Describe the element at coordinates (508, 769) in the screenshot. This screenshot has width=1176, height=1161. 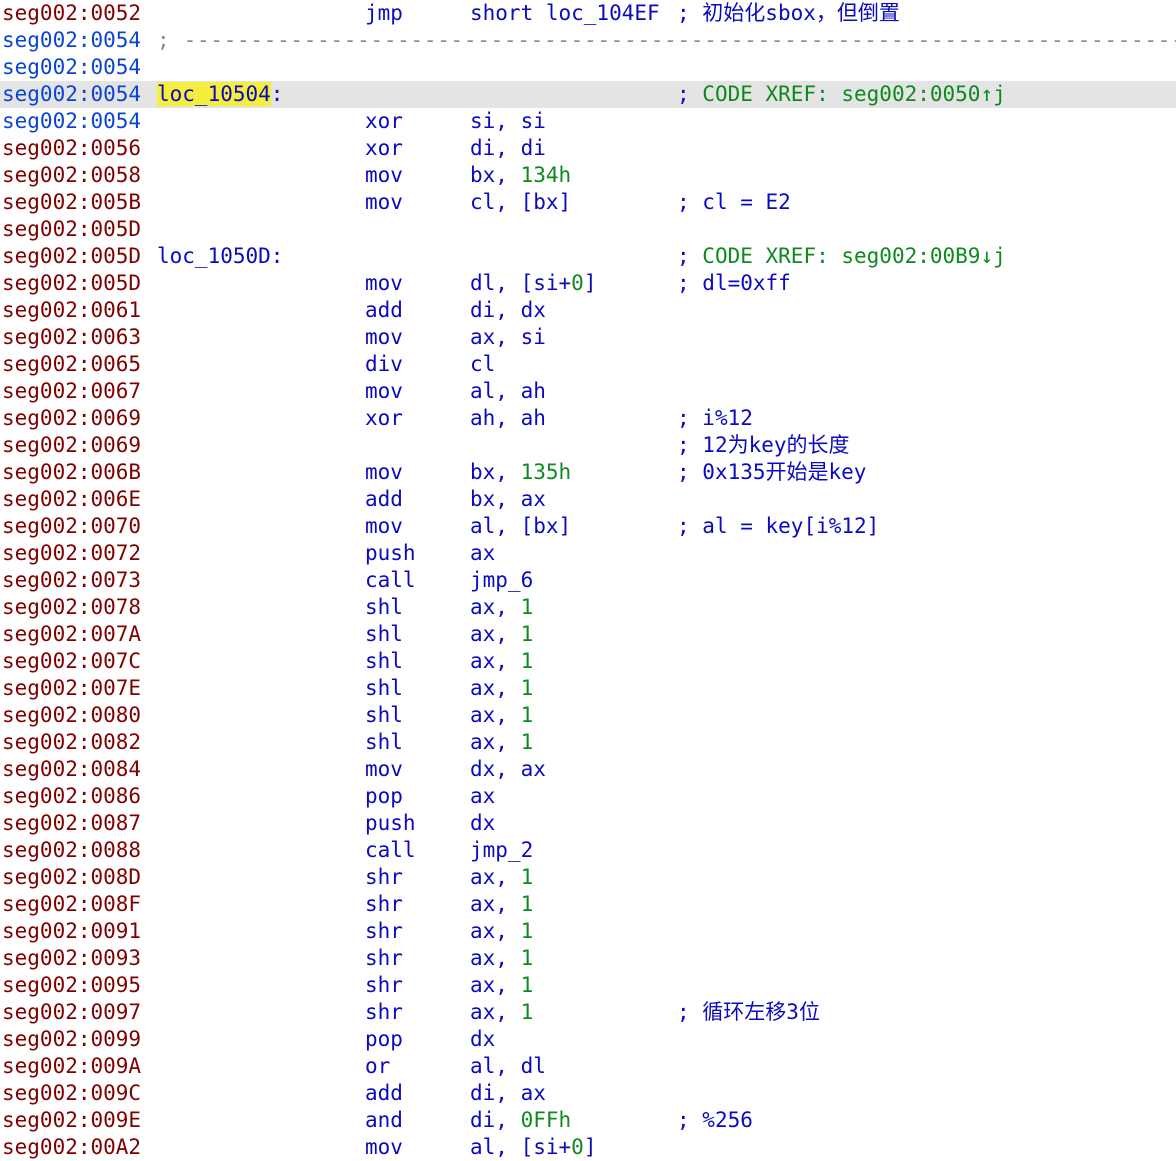
I see `operand-text: dx, ax` at that location.